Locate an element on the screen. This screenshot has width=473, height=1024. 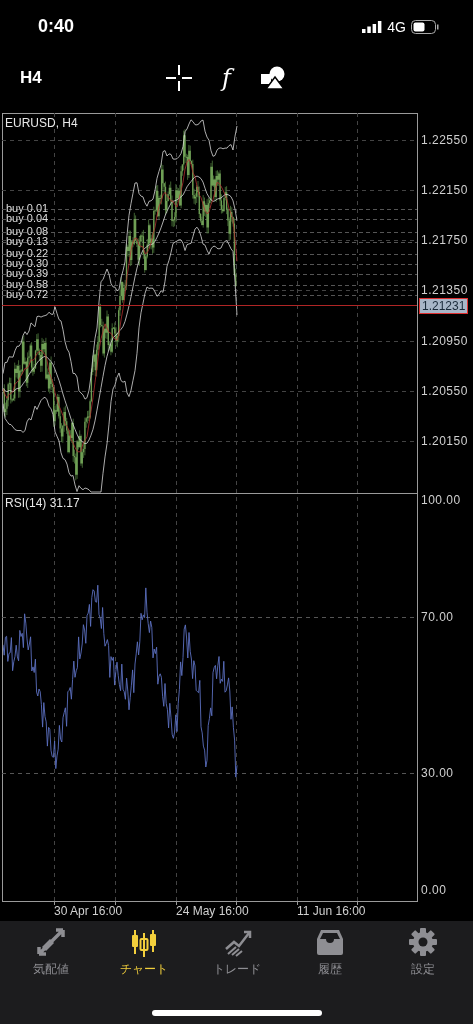
tab: 設定 is located at coordinates (422, 952).